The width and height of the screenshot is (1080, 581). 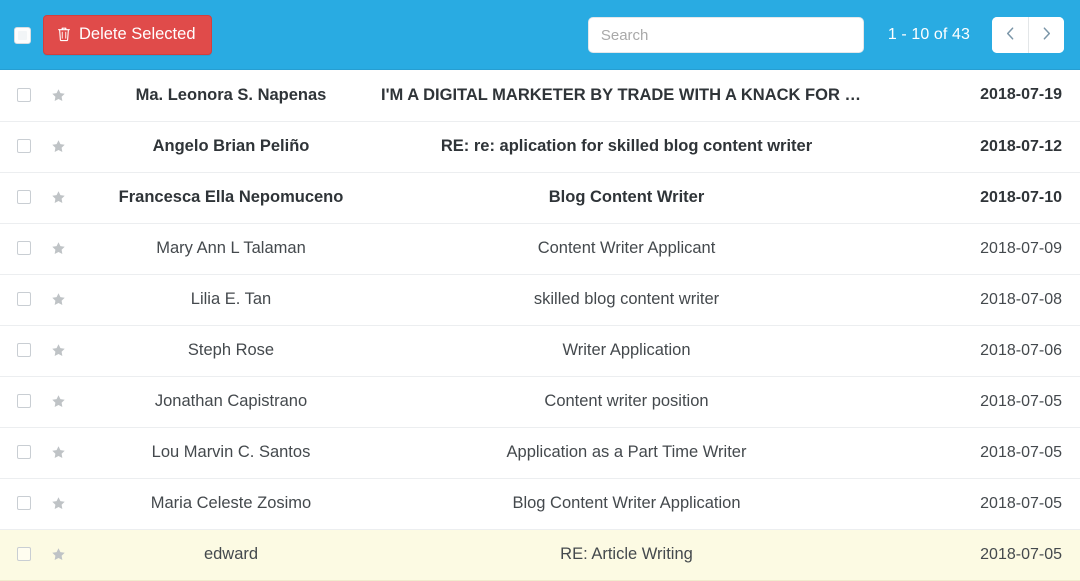 I want to click on previous-page-button, so click(x=1010, y=35).